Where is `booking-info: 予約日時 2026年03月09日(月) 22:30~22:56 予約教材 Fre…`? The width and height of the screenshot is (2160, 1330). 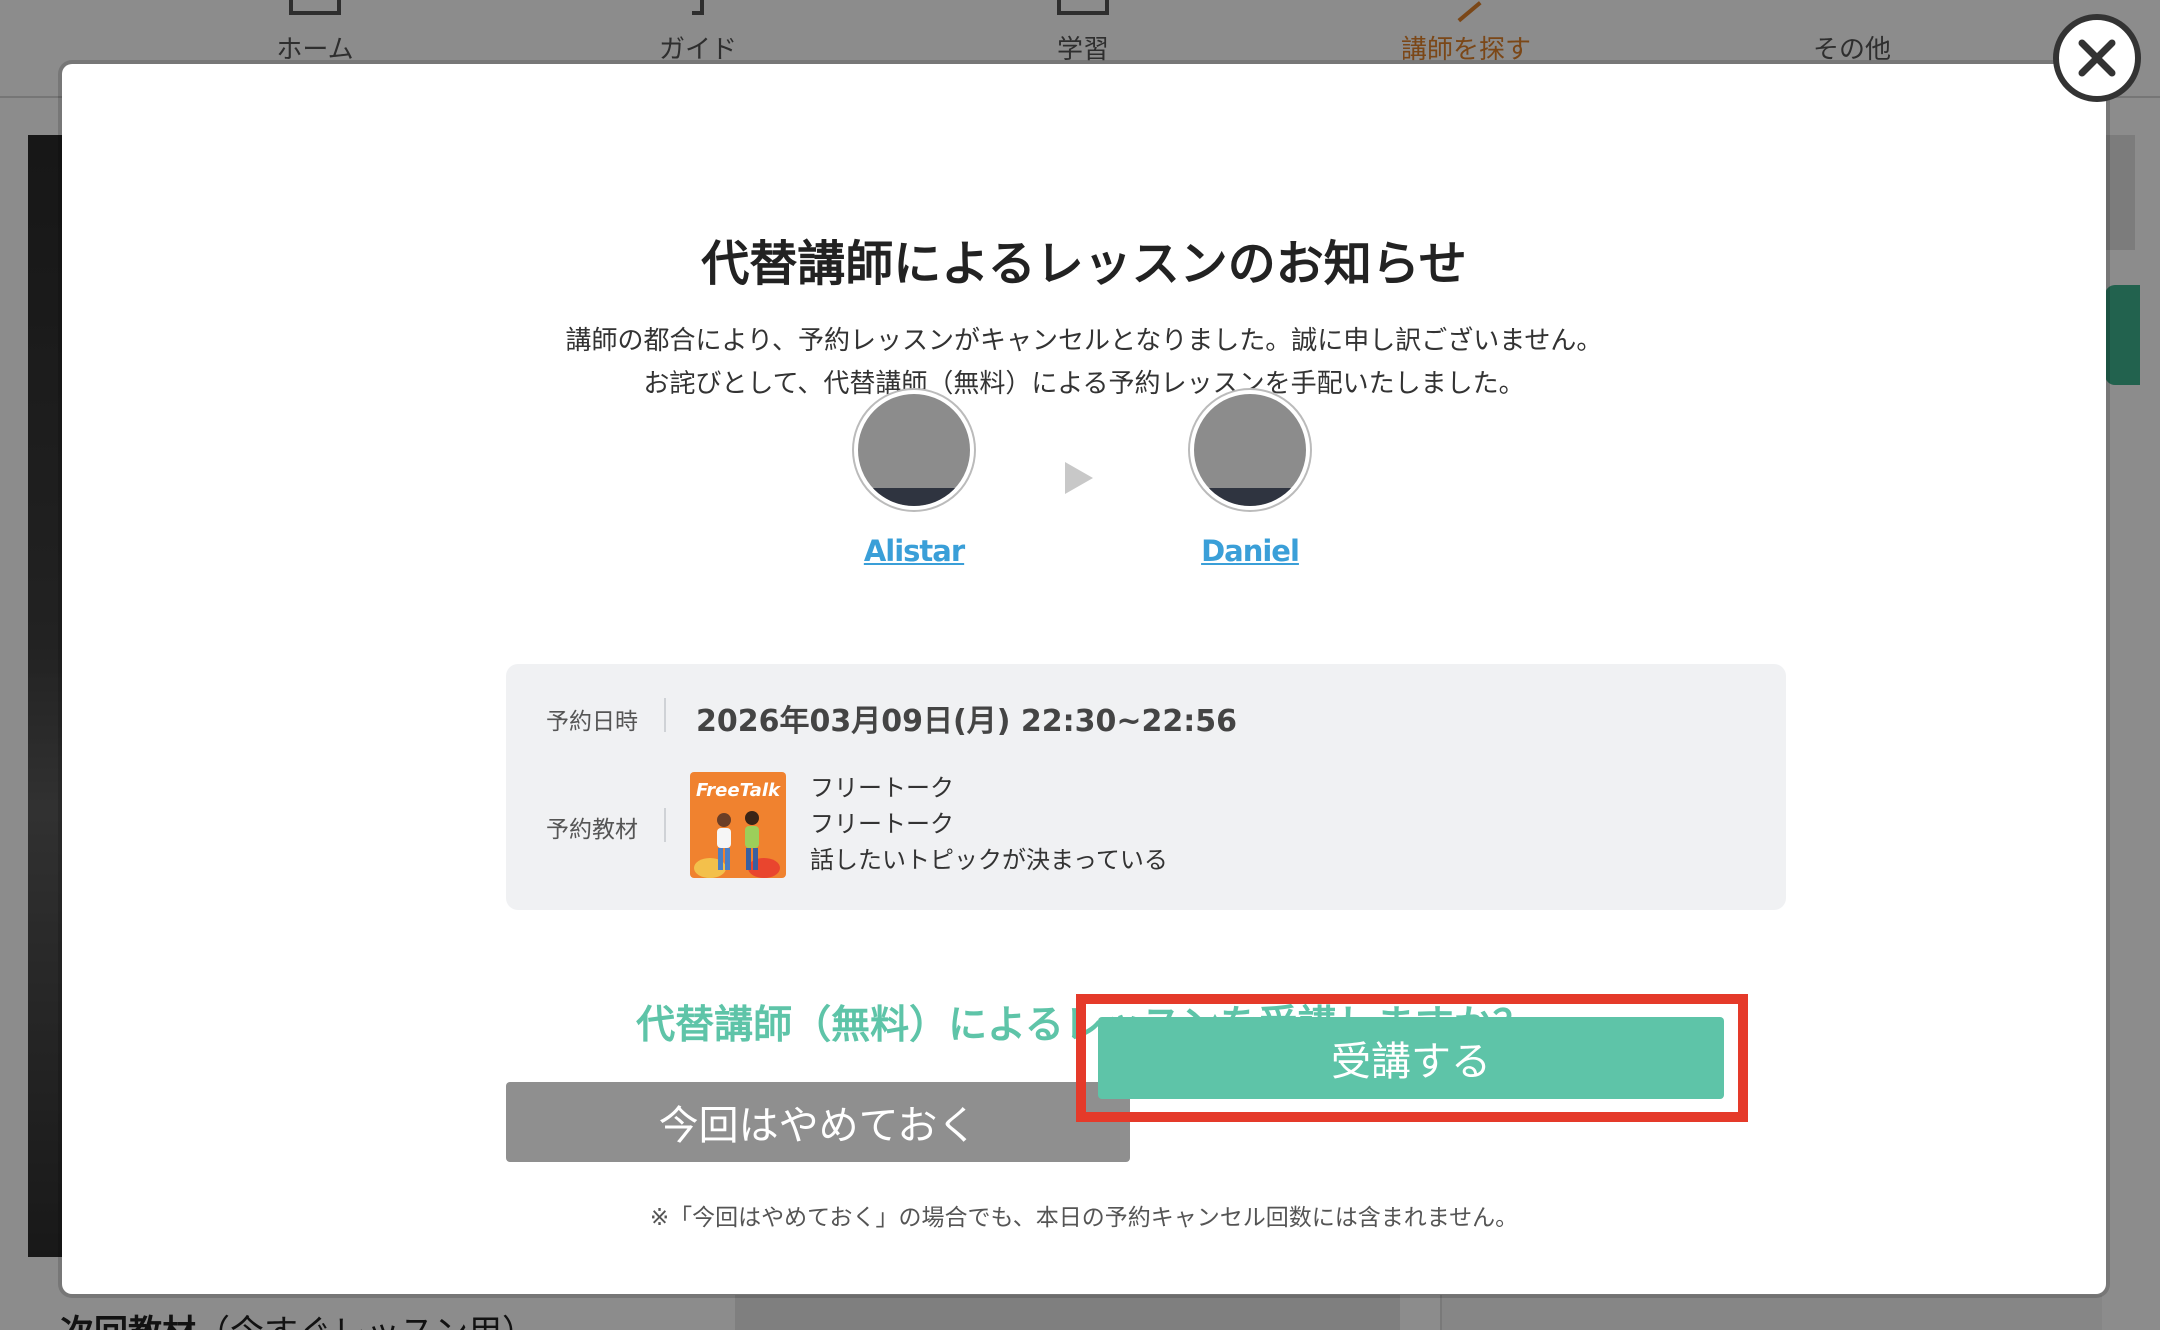
booking-info: 予約日時 2026年03月09日(月) 22:30~22:56 予約教材 Fre… is located at coordinates (1146, 787).